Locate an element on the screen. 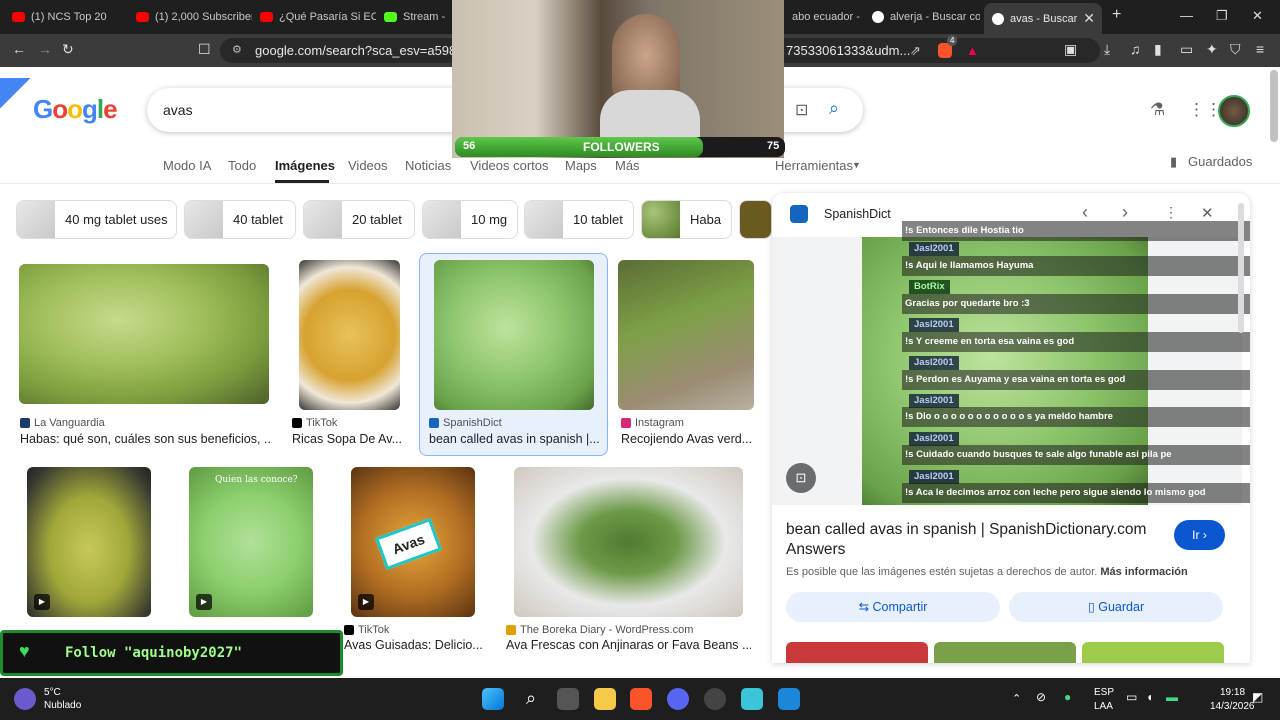  chip-haba: Haba is located at coordinates (686, 219).